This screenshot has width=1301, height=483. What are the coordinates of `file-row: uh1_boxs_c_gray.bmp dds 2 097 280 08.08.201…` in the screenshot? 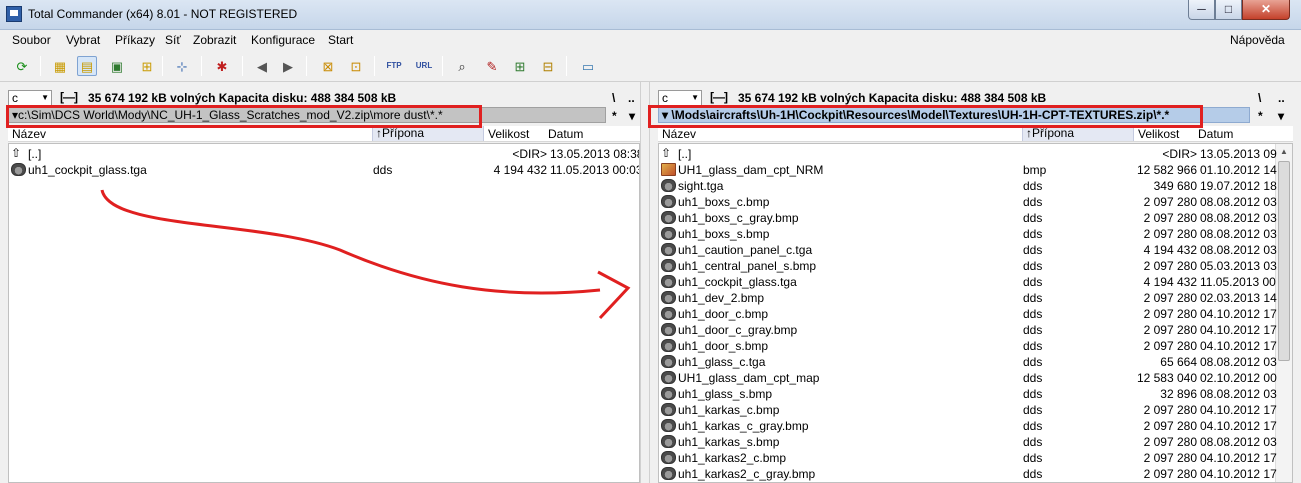 It's located at (975, 218).